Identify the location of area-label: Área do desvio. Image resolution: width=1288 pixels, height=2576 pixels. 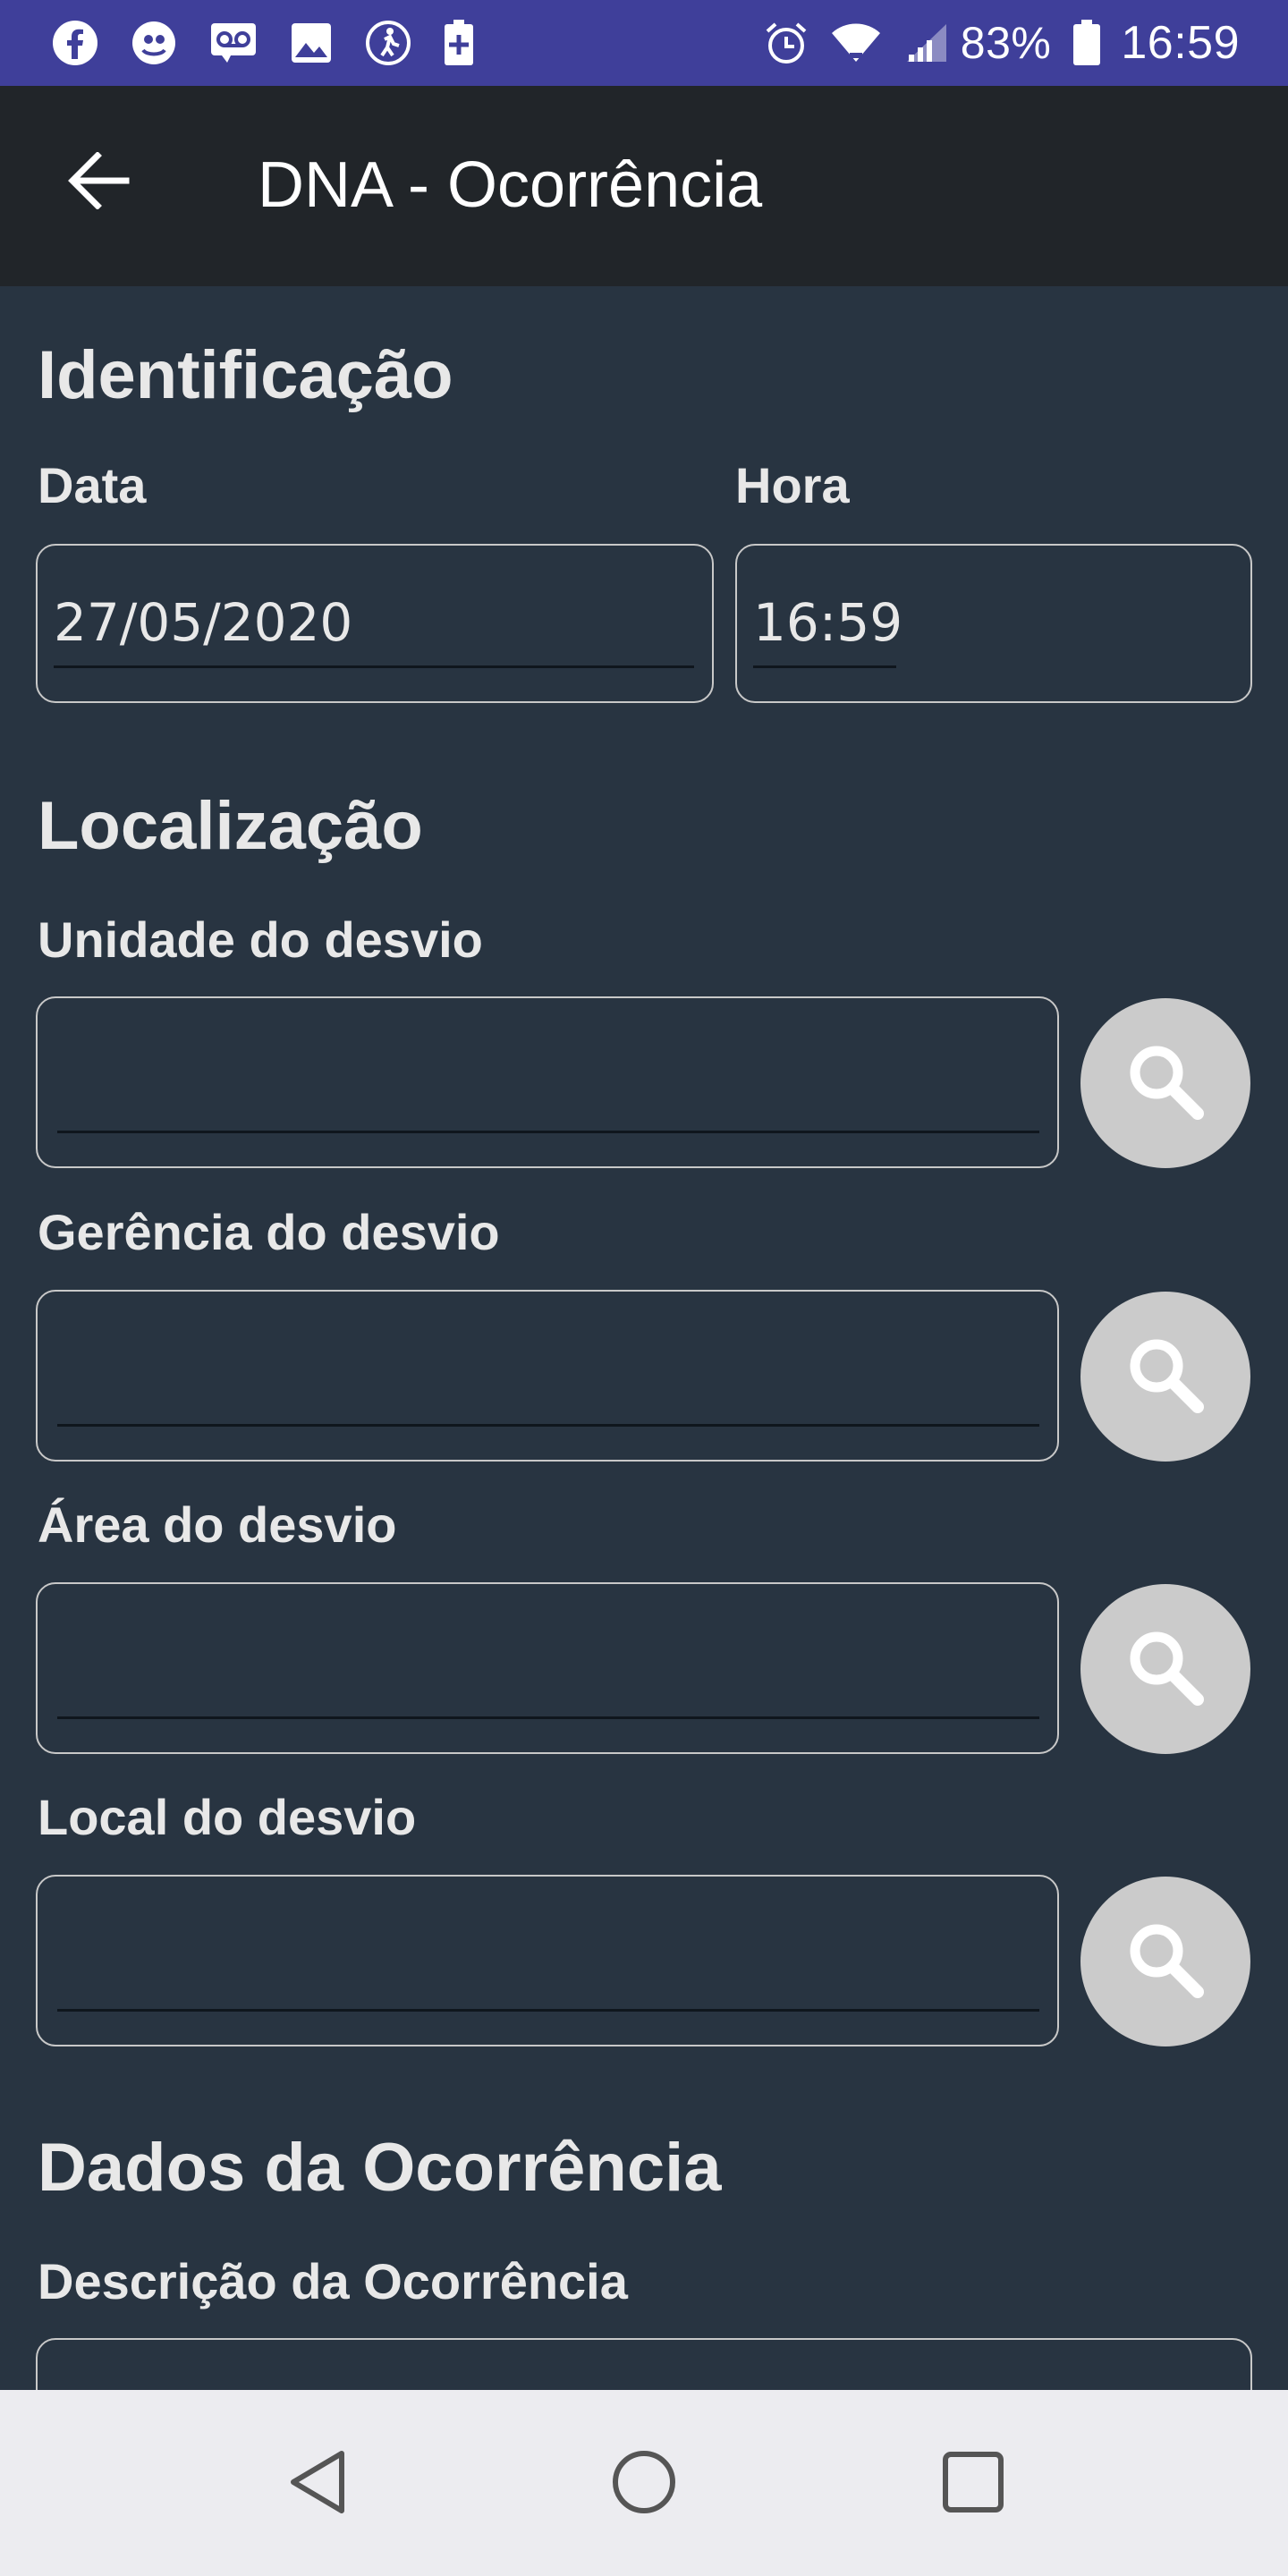
(217, 1524).